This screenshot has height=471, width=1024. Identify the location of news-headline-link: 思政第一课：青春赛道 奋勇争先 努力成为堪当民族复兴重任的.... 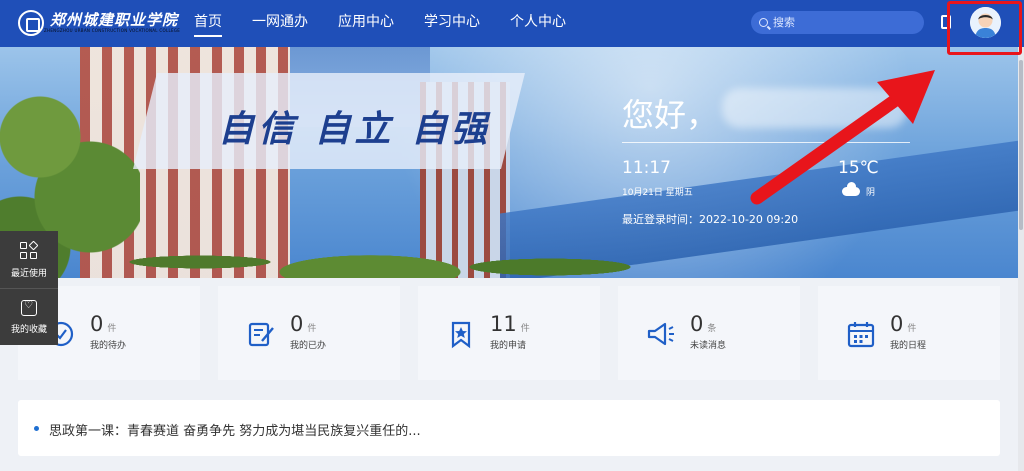
(235, 429).